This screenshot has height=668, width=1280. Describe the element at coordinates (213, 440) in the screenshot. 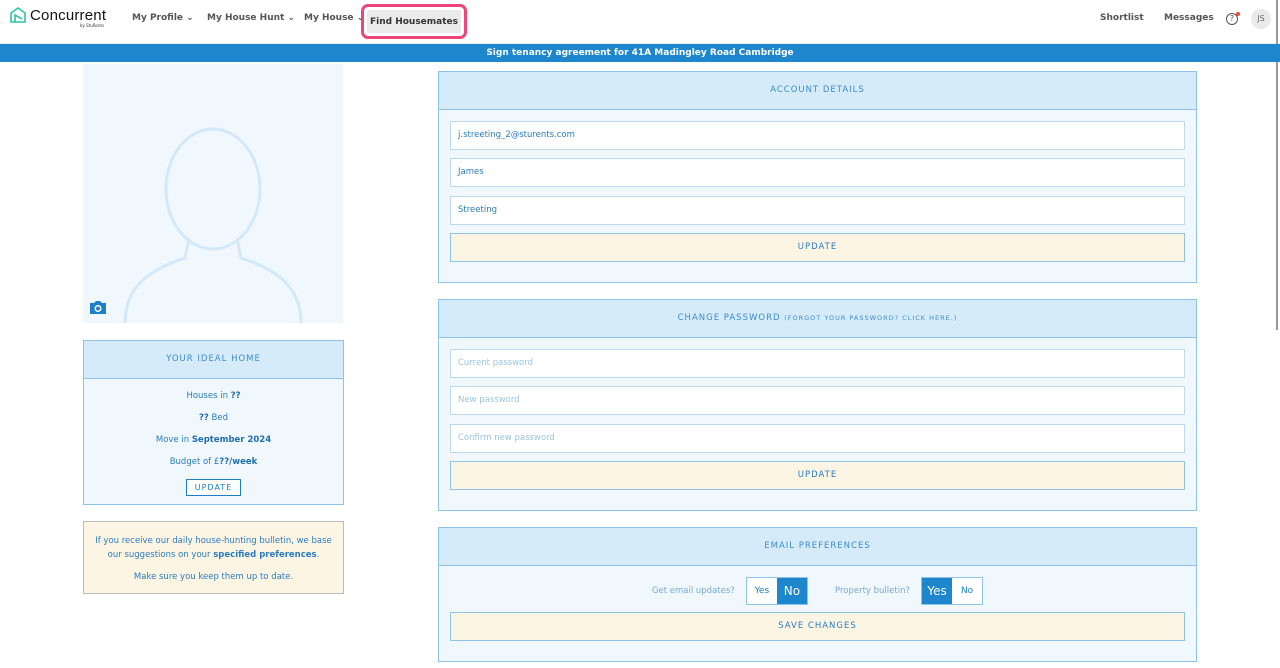

I see `move-in: Move in September 2024` at that location.